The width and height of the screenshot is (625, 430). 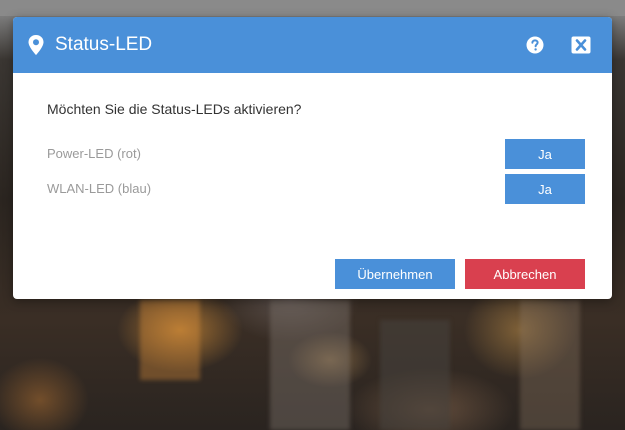 What do you see at coordinates (312, 45) in the screenshot?
I see `dialog-header: Status-LED` at bounding box center [312, 45].